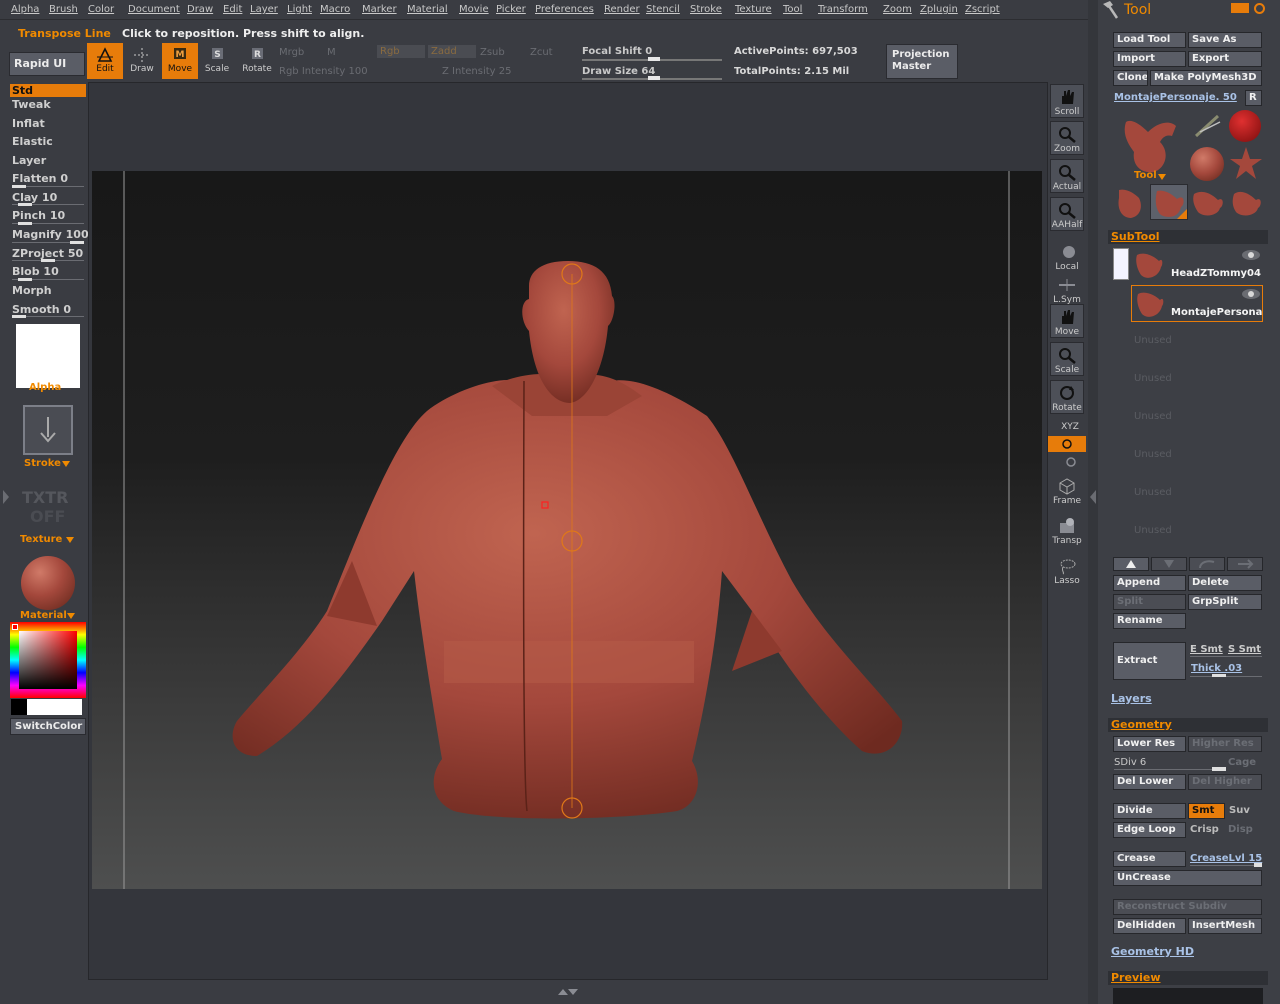 The height and width of the screenshot is (1004, 1280). Describe the element at coordinates (476, 71) in the screenshot. I see `z-intensity-slider: Z Intensity 25` at that location.